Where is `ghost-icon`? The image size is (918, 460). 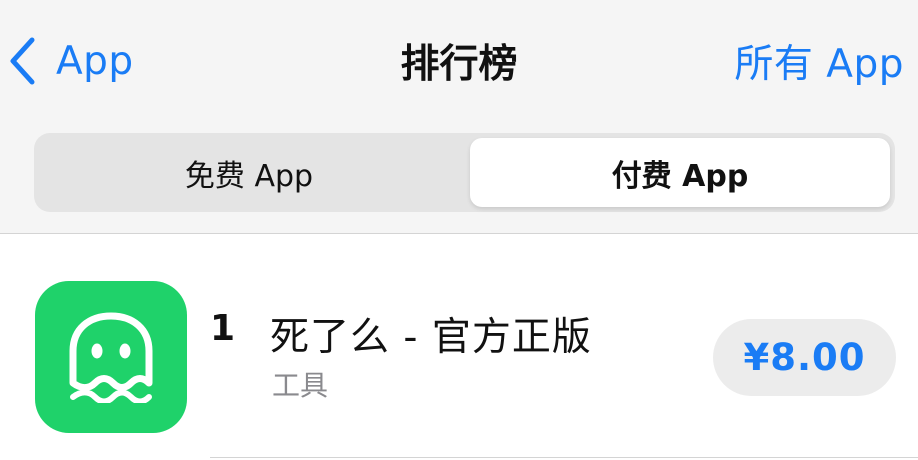
ghost-icon is located at coordinates (111, 357).